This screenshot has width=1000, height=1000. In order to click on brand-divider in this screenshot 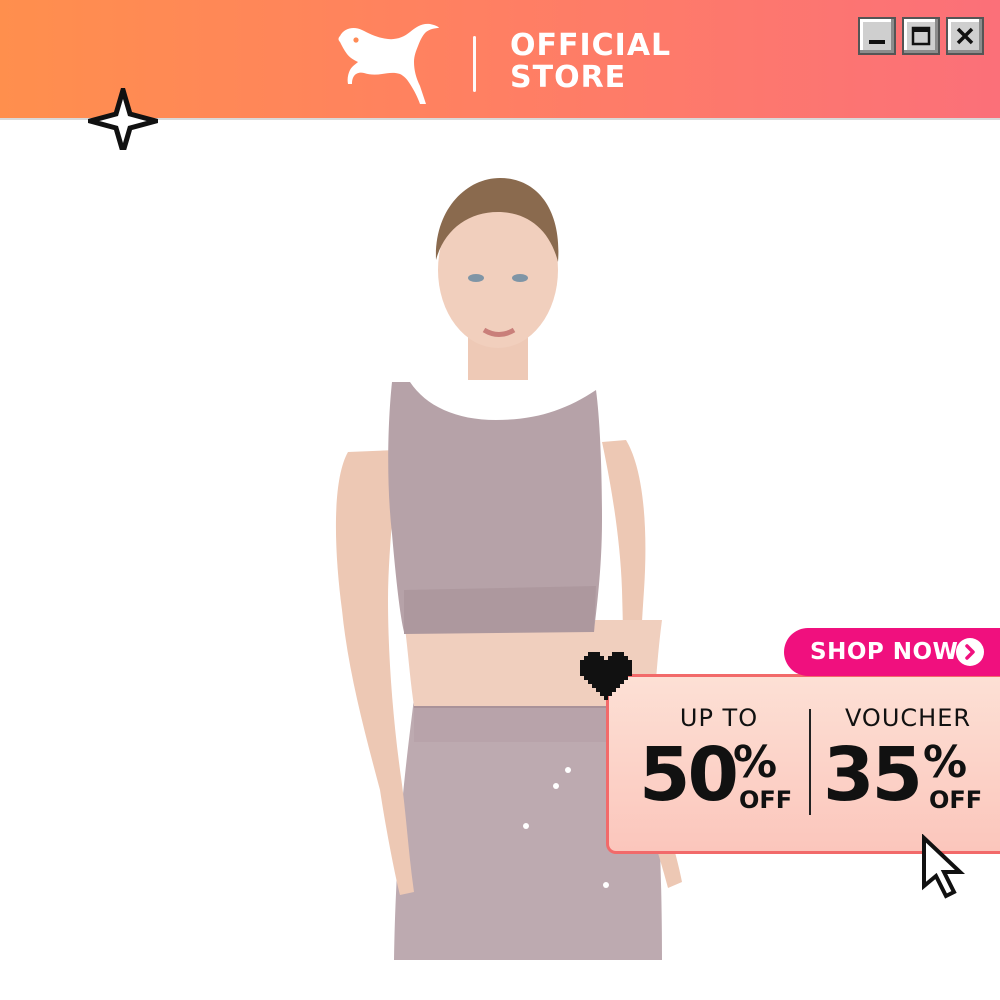, I will do `click(474, 64)`.